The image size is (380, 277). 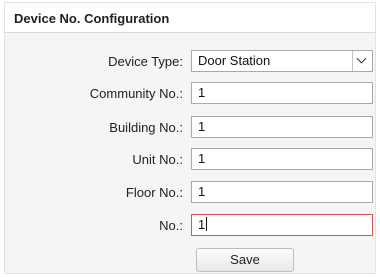 What do you see at coordinates (157, 159) in the screenshot?
I see `unit-no-label: Unit No.:` at bounding box center [157, 159].